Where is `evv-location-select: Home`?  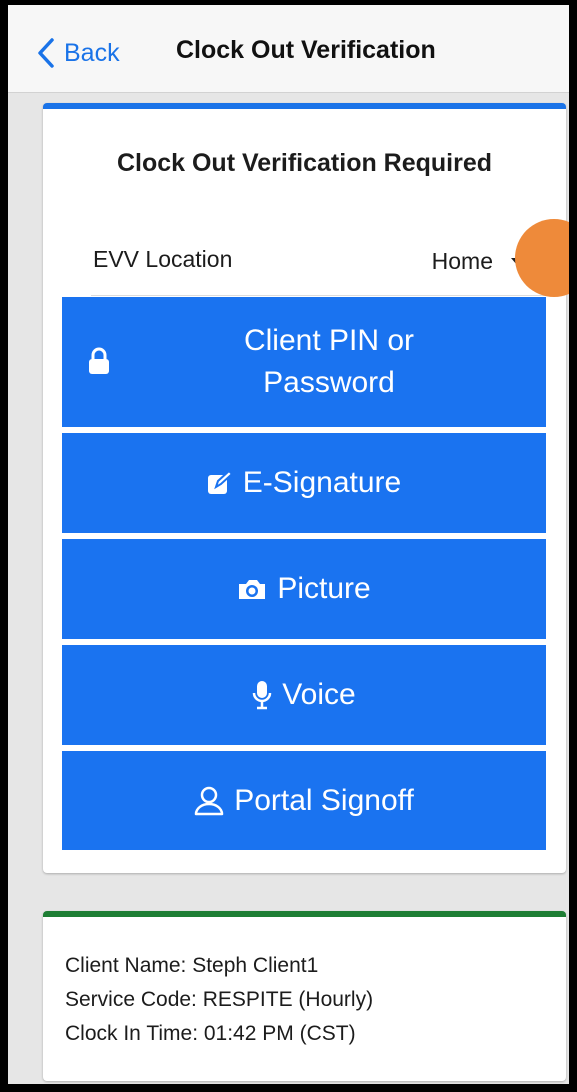 evv-location-select: Home is located at coordinates (477, 261).